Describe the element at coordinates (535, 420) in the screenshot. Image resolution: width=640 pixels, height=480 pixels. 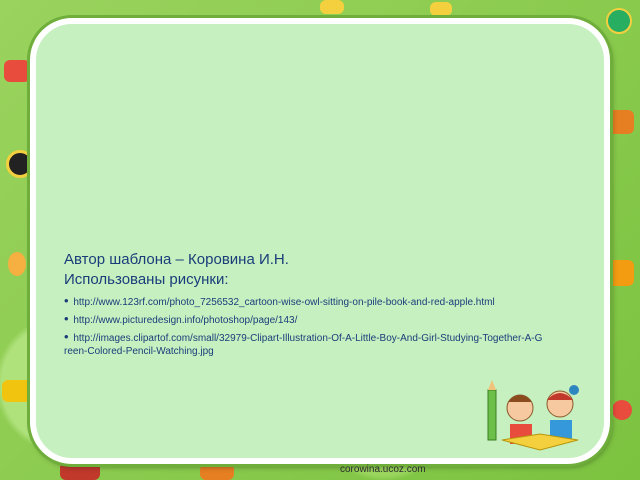
I see `kids-reading-icon` at that location.